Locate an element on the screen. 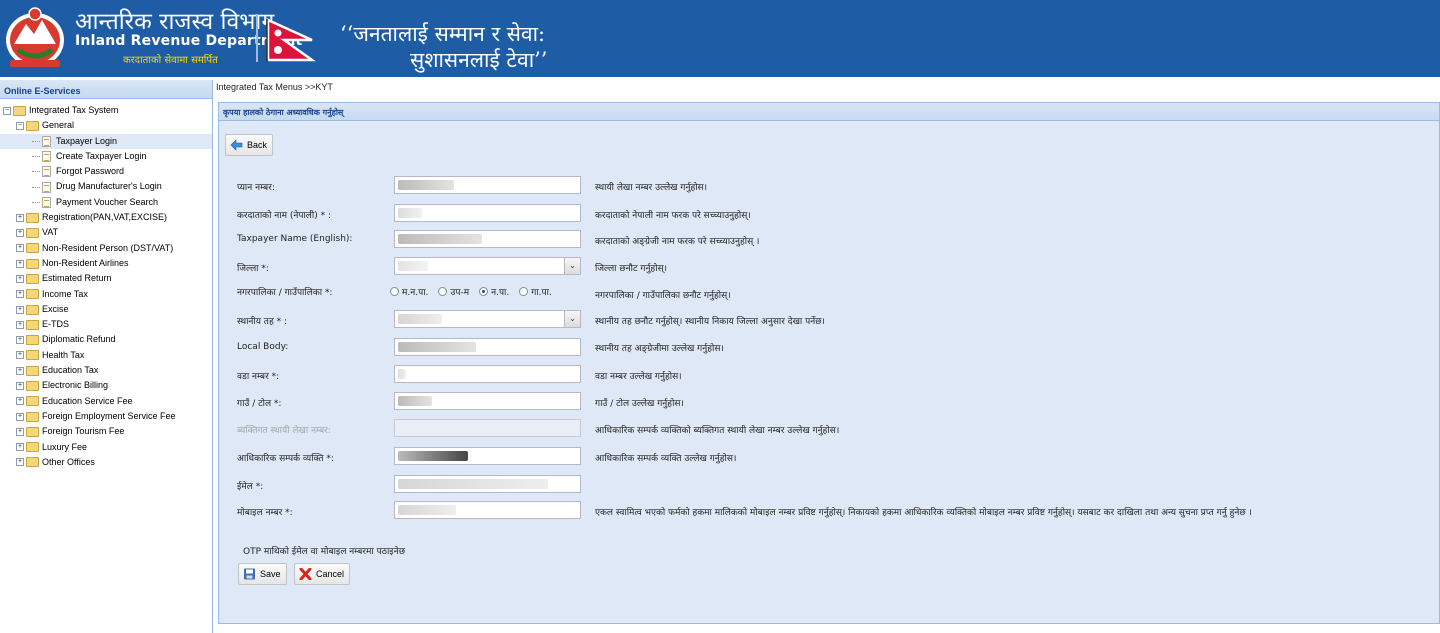  radio-gaunpalika: गा.पा. is located at coordinates (535, 291).